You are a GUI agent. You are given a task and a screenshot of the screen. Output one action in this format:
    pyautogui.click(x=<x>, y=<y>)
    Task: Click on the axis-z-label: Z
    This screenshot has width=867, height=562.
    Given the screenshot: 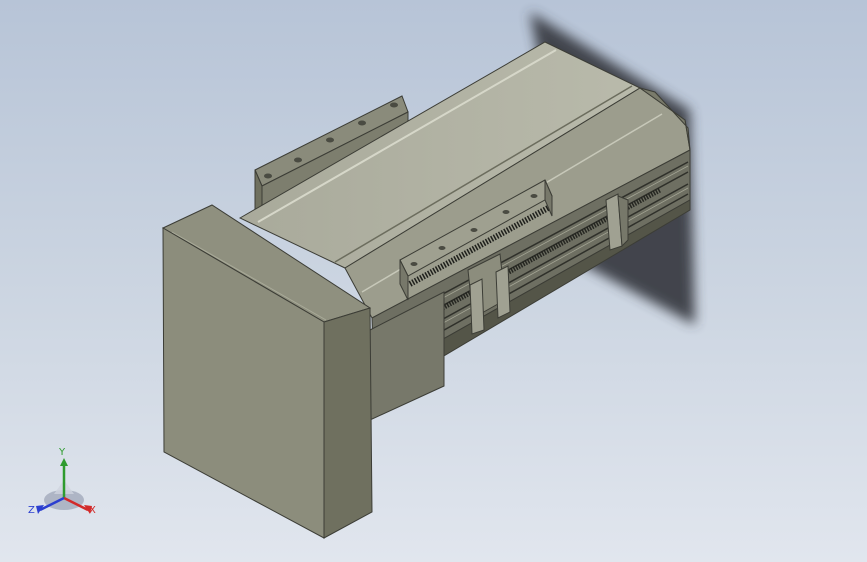 What is the action you would take?
    pyautogui.click(x=31, y=510)
    